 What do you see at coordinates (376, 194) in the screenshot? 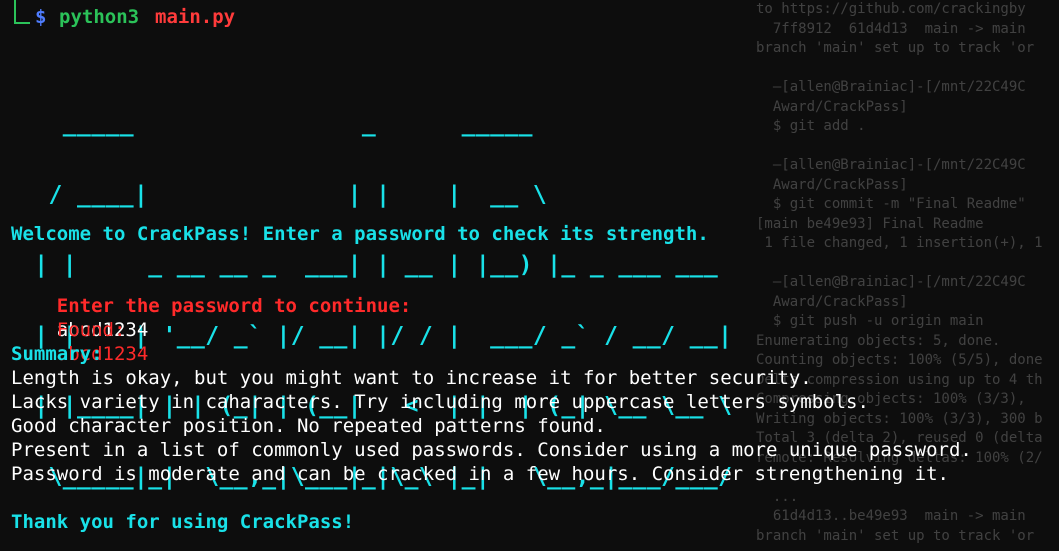
I see `banner-line: / ____| | | | __ \` at bounding box center [376, 194].